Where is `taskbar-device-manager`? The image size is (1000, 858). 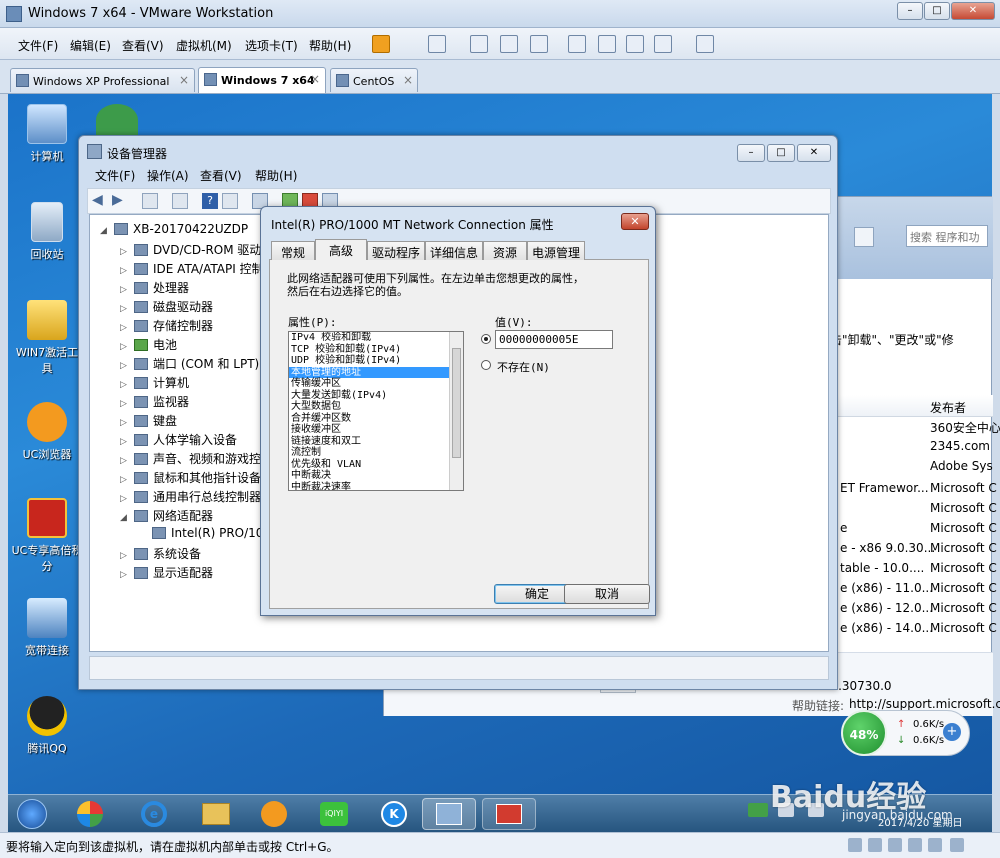
taskbar-device-manager is located at coordinates (449, 814).